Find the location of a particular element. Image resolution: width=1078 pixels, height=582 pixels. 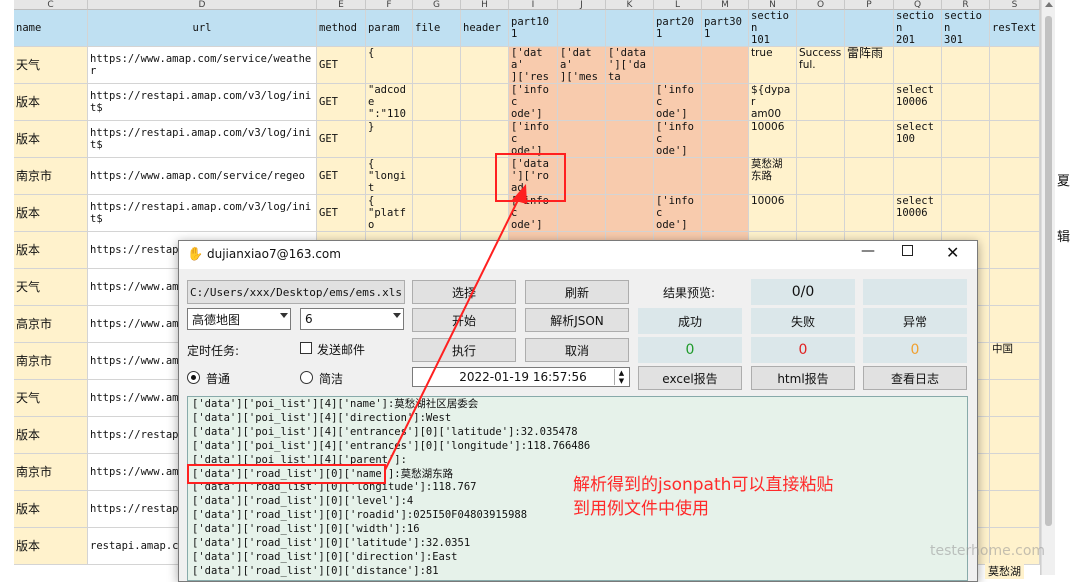

bottom-right-cell: 莫愁湖 is located at coordinates (1004, 571).